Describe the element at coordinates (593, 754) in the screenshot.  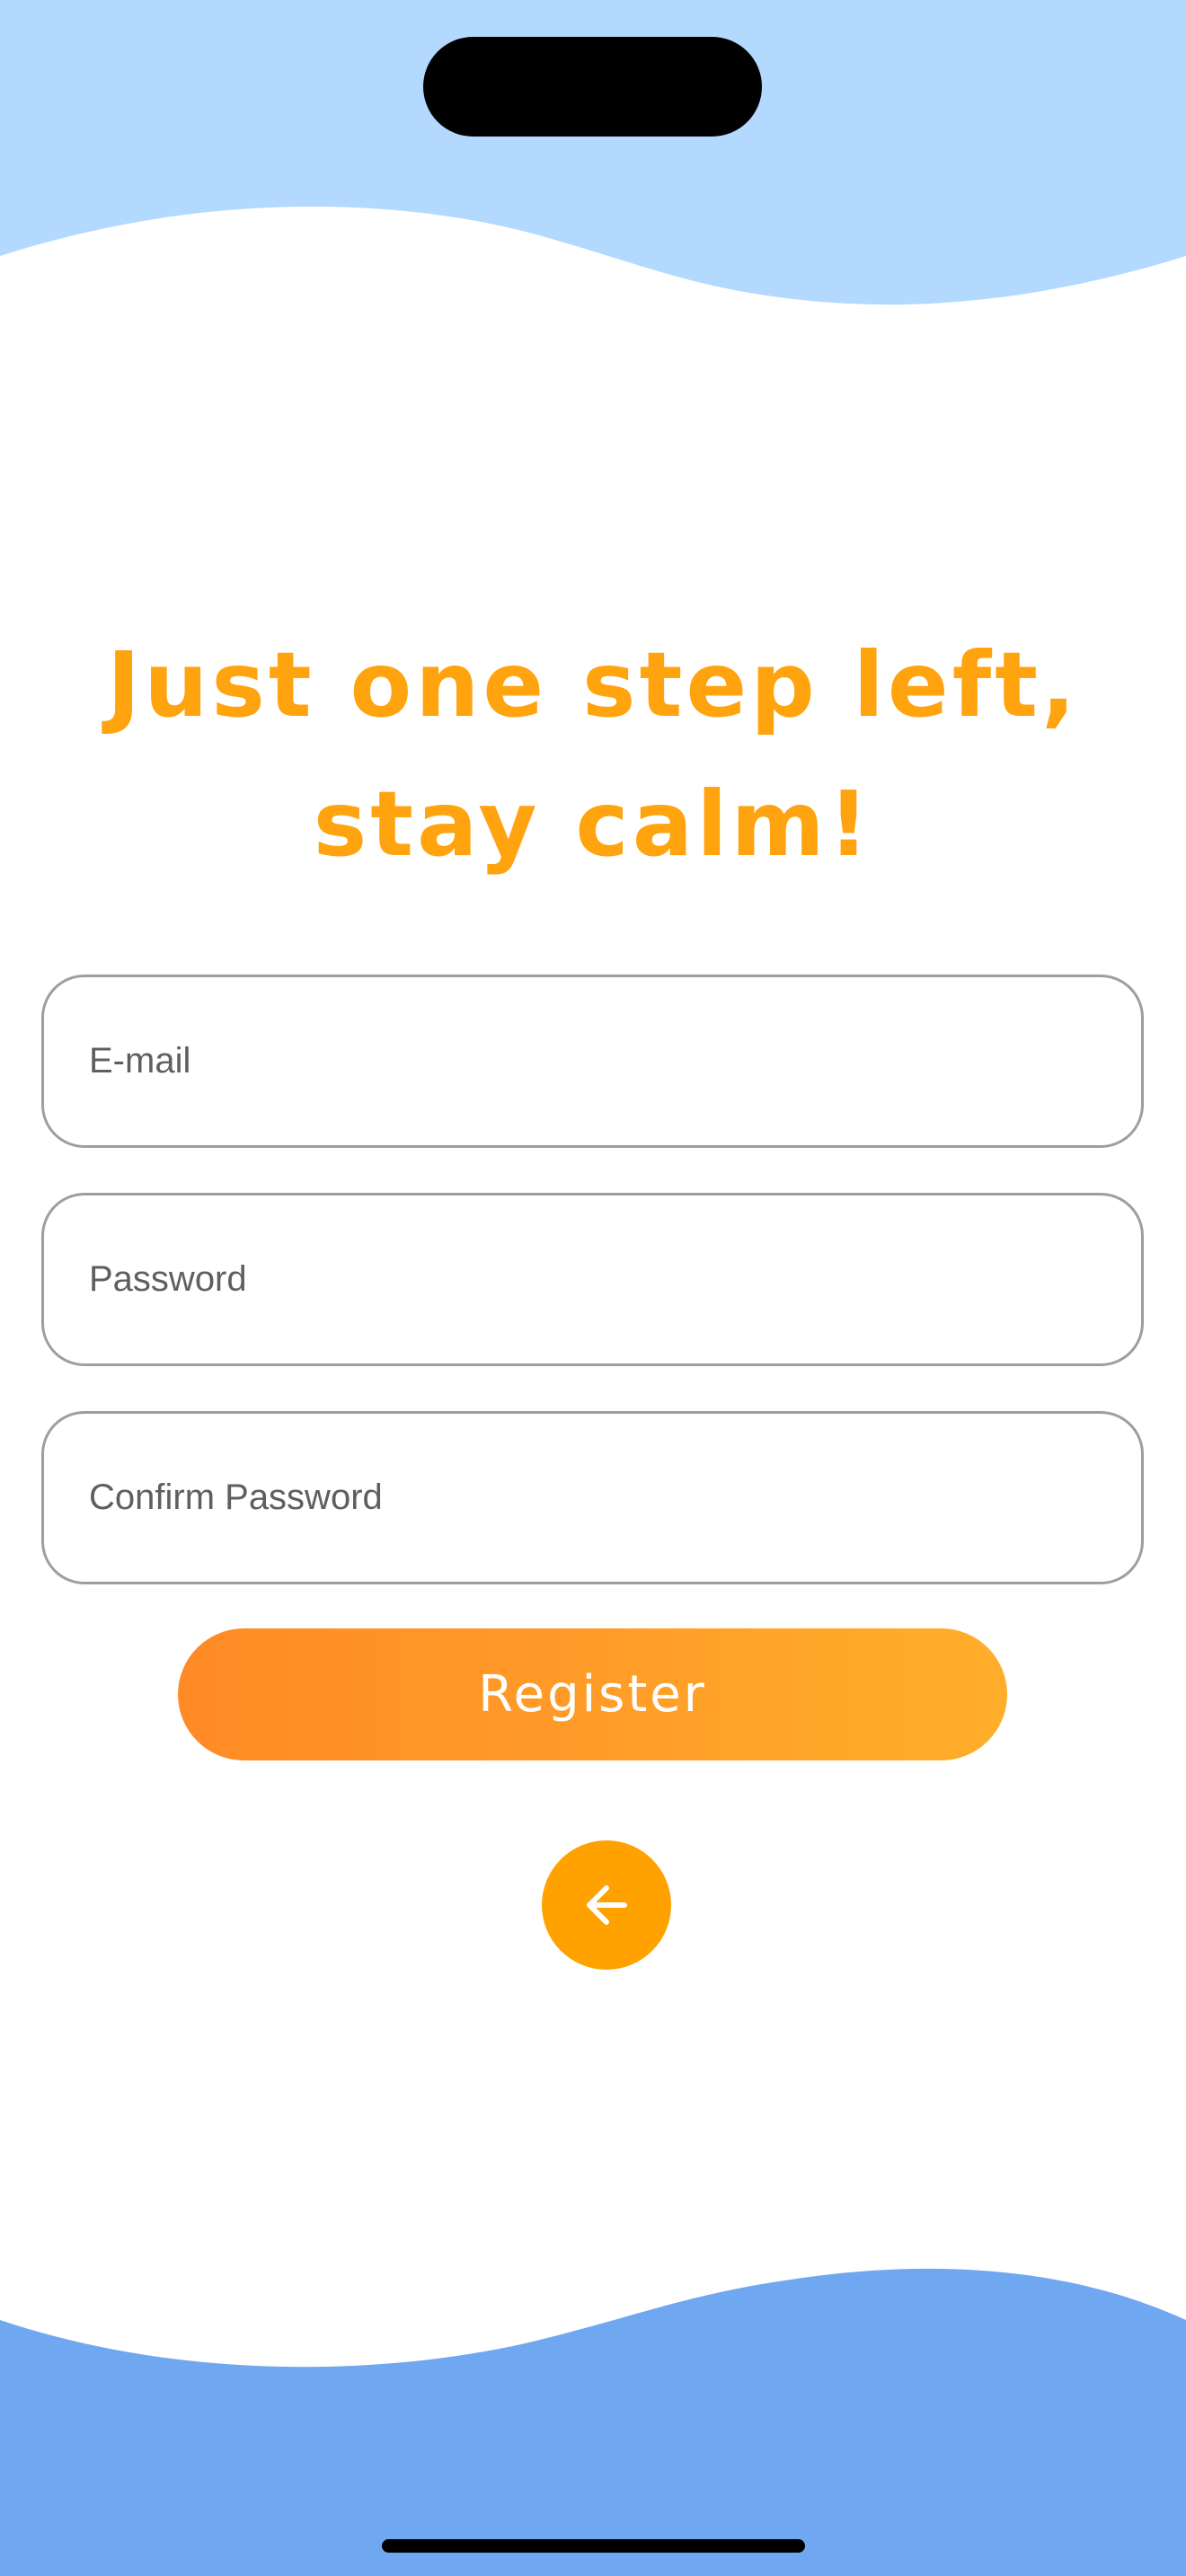
I see `page-title: Just one step left, stay calm!` at that location.